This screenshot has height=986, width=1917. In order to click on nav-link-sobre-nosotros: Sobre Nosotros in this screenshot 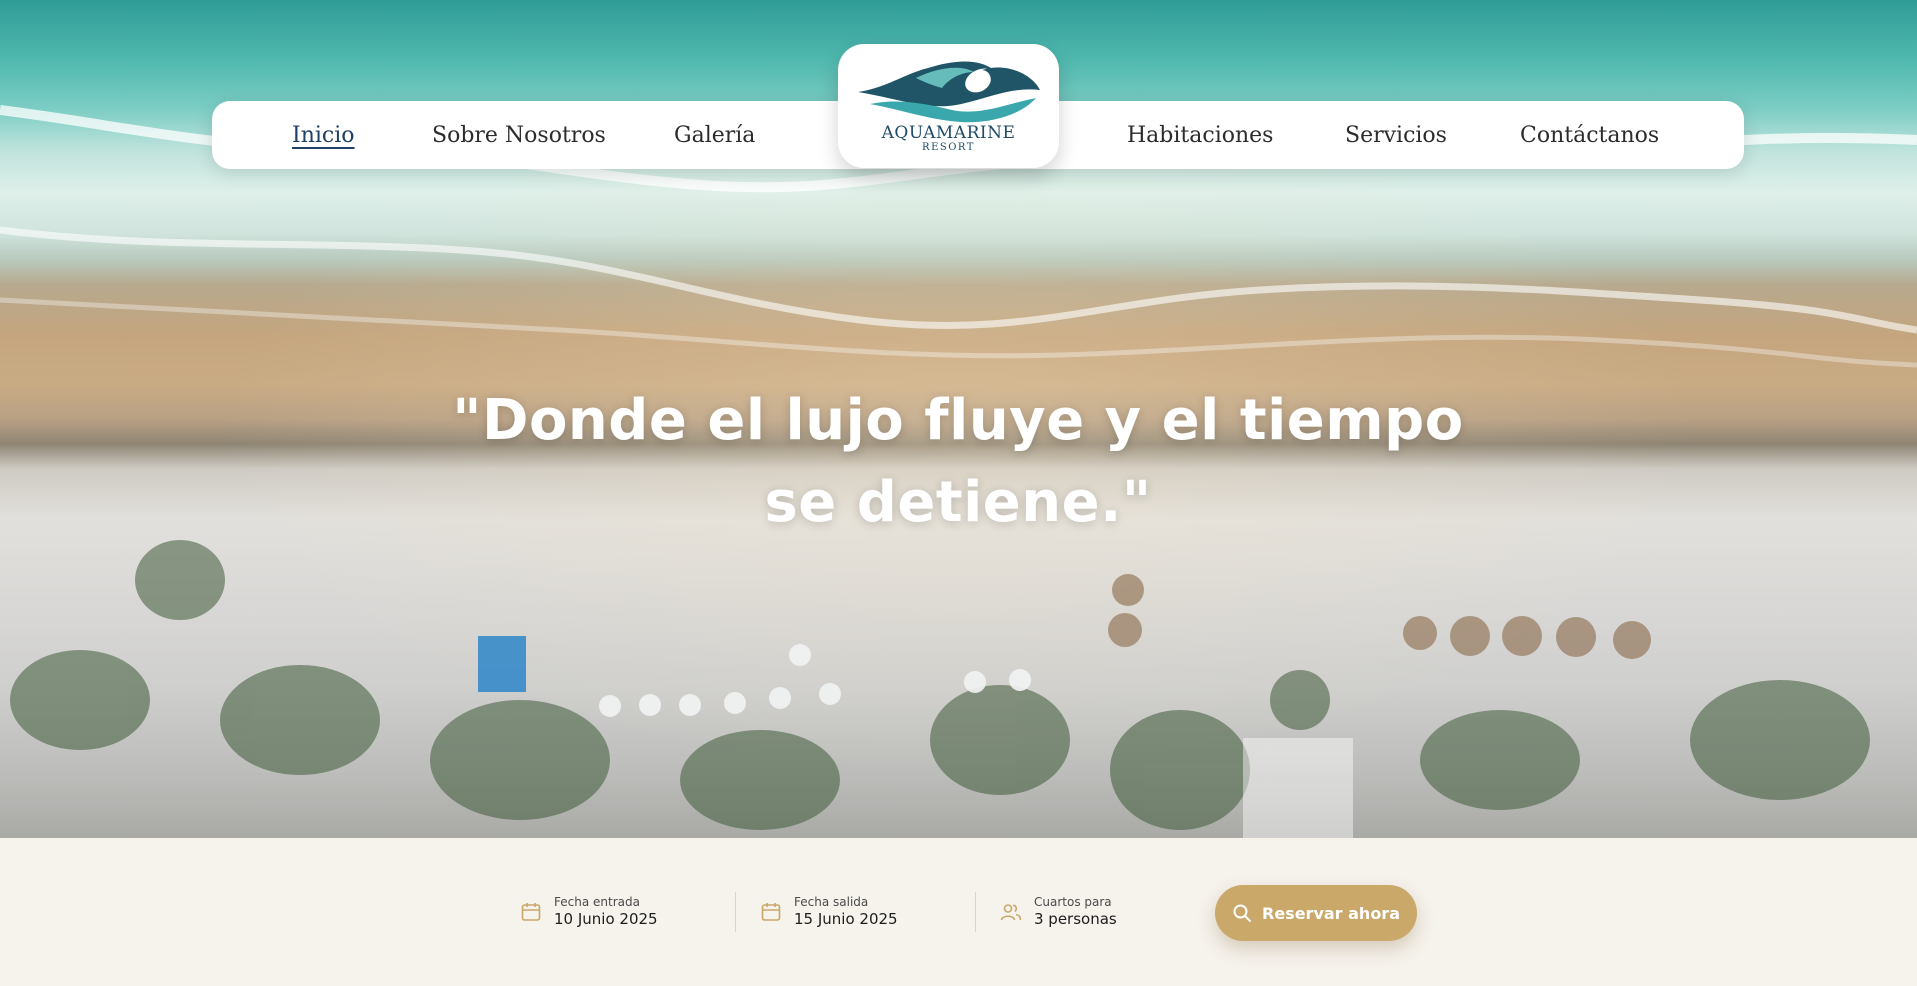, I will do `click(519, 135)`.